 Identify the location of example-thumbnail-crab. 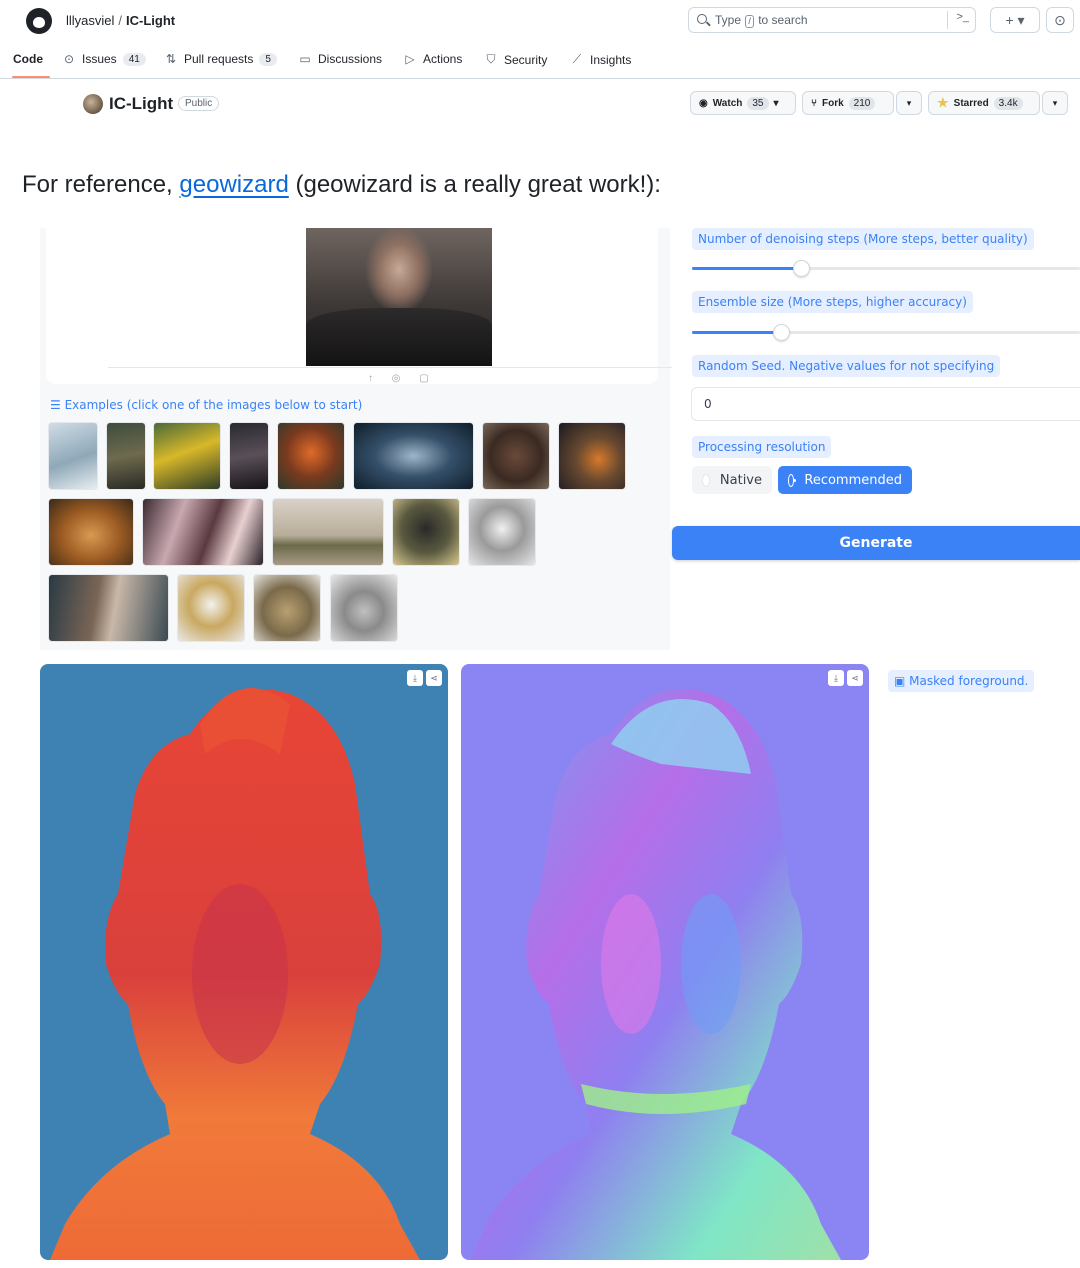
(211, 608).